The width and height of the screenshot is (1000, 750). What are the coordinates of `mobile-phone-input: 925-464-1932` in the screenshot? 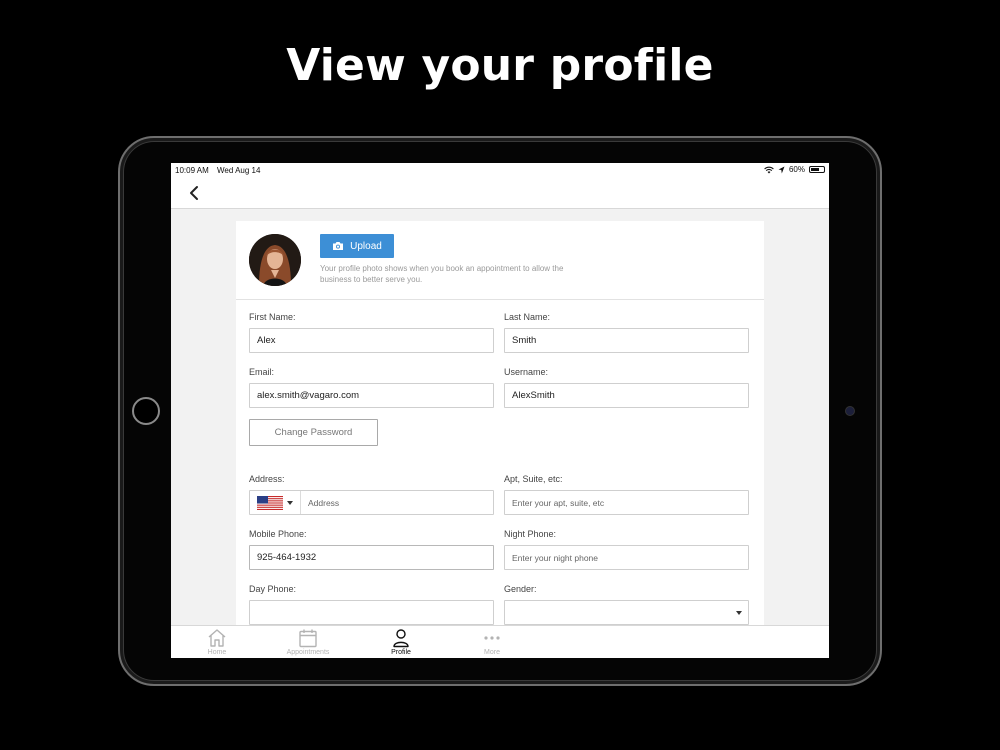 It's located at (371, 557).